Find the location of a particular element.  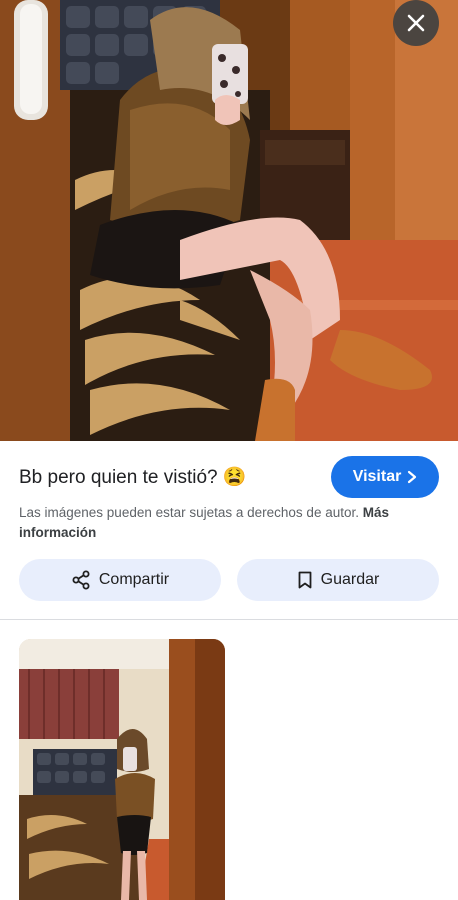

result-header: Bb pero quien te vistió? 😫 Visitar is located at coordinates (229, 477).